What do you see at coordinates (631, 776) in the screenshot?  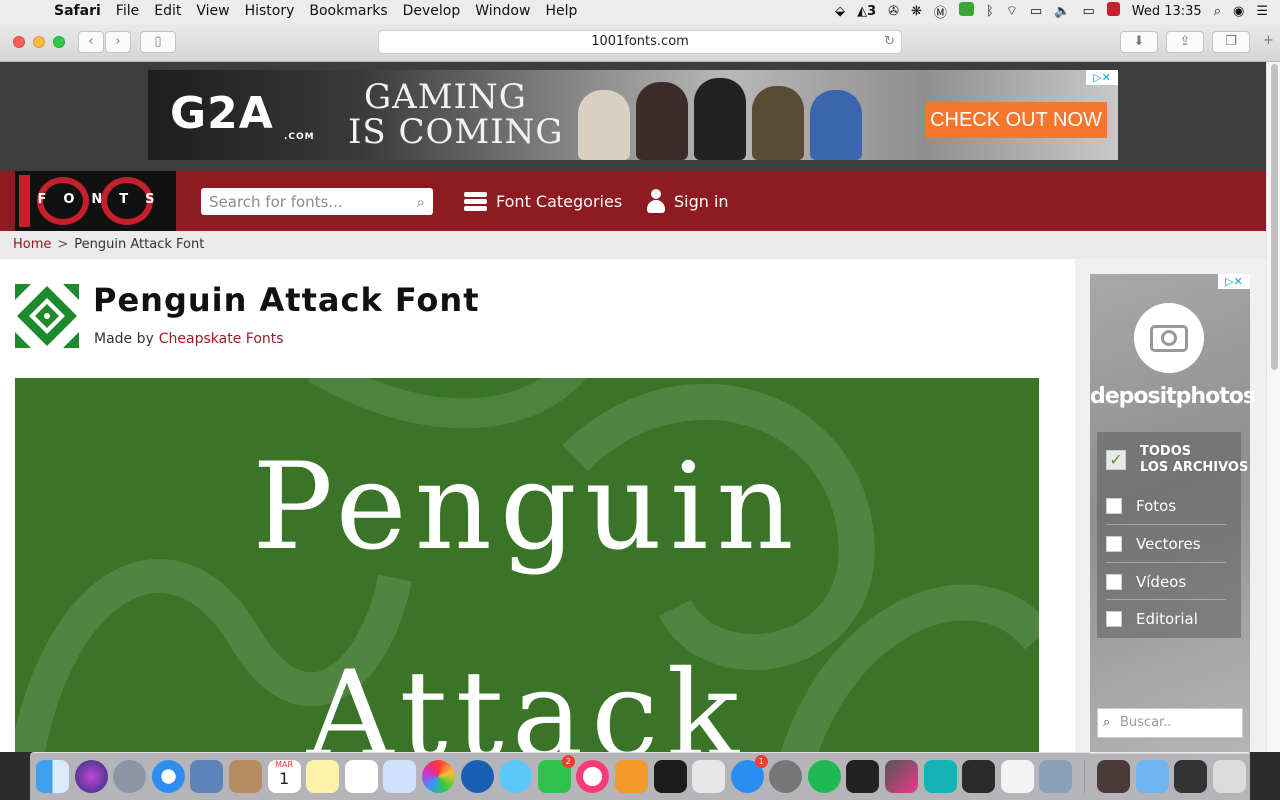 I see `ibooks-icon` at bounding box center [631, 776].